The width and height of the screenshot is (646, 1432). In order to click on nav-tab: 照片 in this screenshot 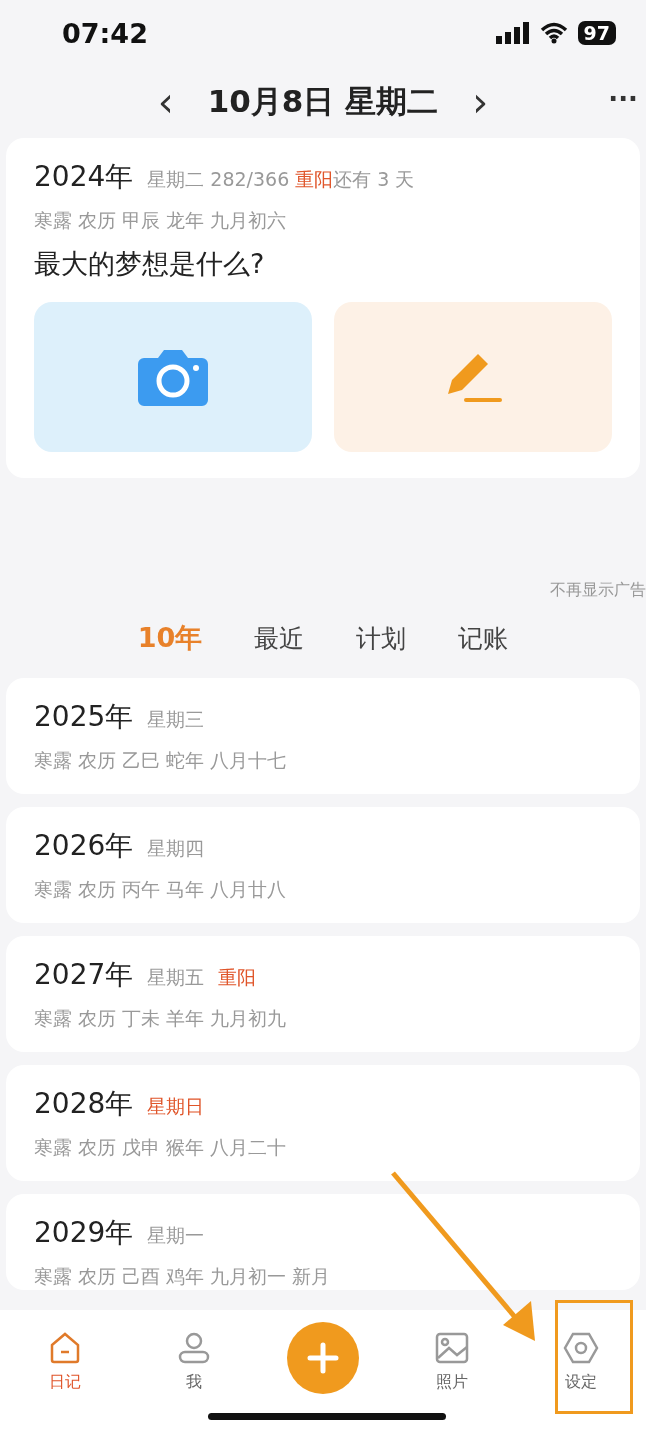, I will do `click(452, 1360)`.